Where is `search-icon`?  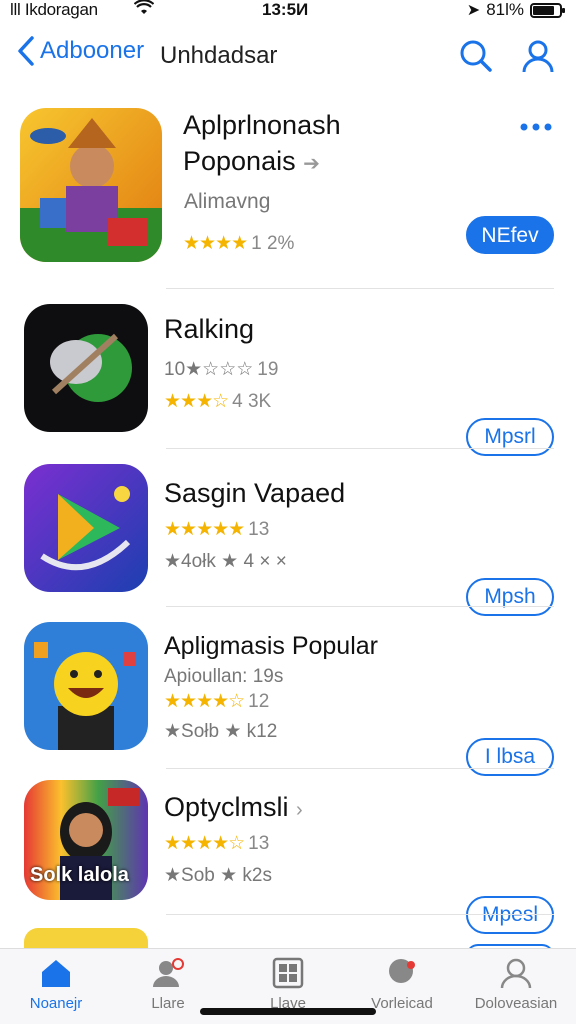
search-icon is located at coordinates (476, 58).